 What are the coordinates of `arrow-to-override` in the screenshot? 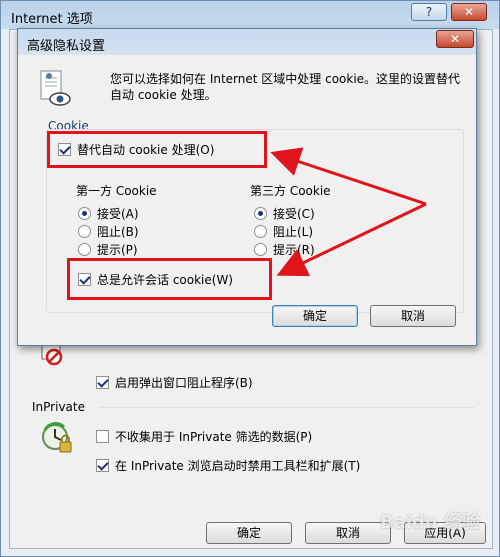 It's located at (348, 176).